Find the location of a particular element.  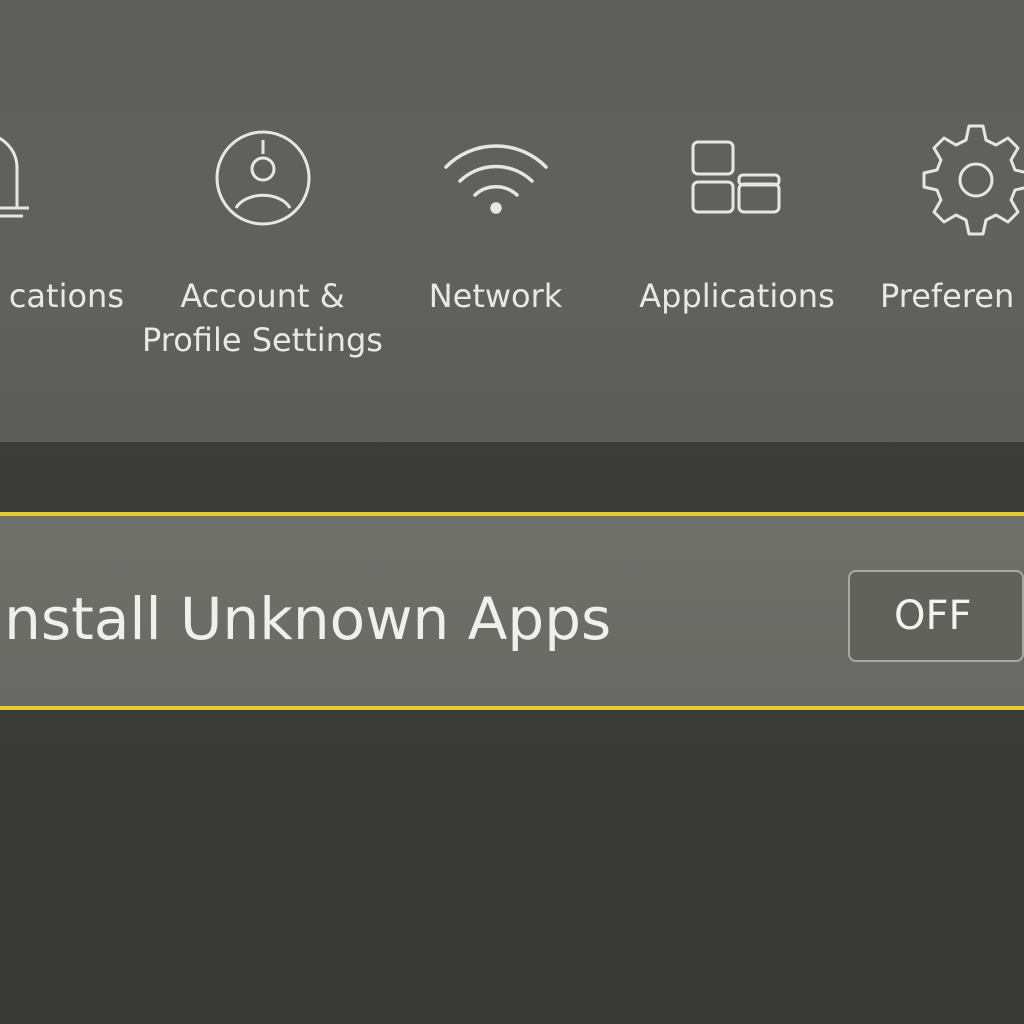

setting-label: install Unknown Apps is located at coordinates (306, 619).